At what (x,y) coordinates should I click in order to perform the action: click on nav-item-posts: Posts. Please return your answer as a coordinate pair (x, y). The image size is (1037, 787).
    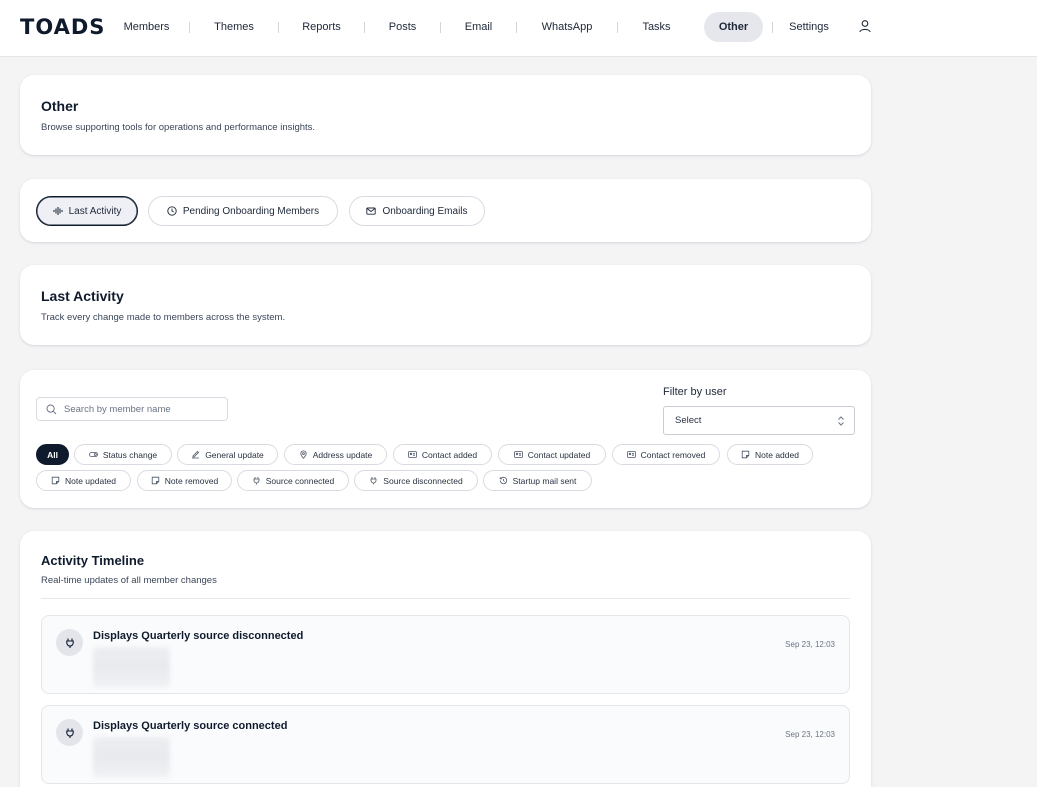
    Looking at the image, I should click on (402, 27).